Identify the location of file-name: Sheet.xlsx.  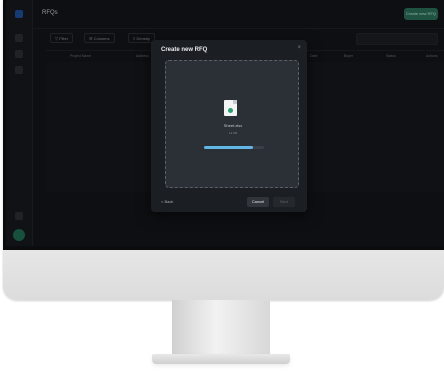
(233, 125).